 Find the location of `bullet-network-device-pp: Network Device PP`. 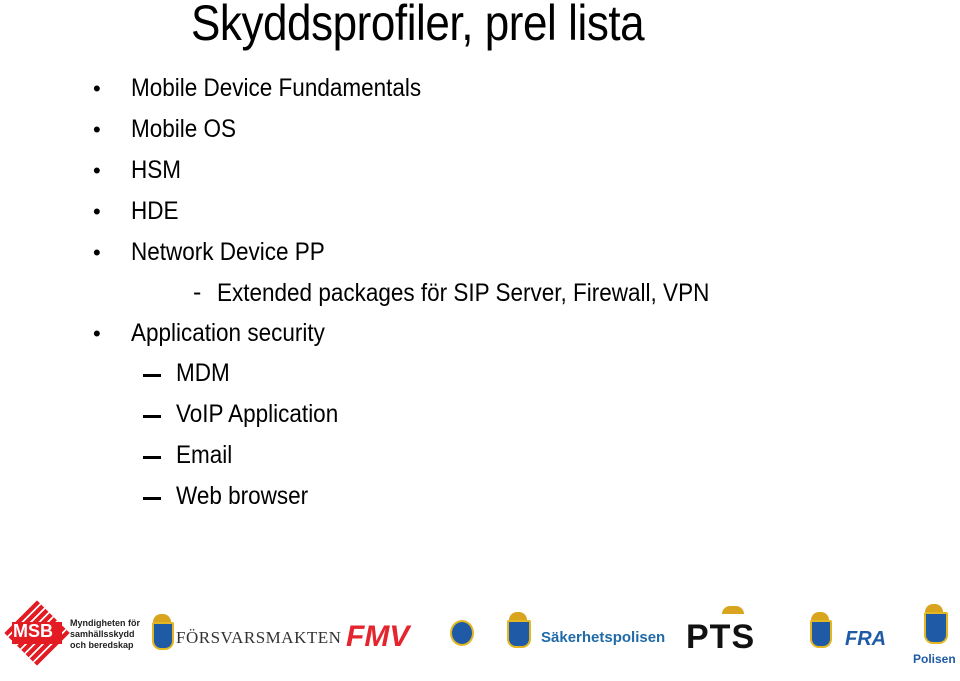

bullet-network-device-pp: Network Device PP is located at coordinates (228, 252).